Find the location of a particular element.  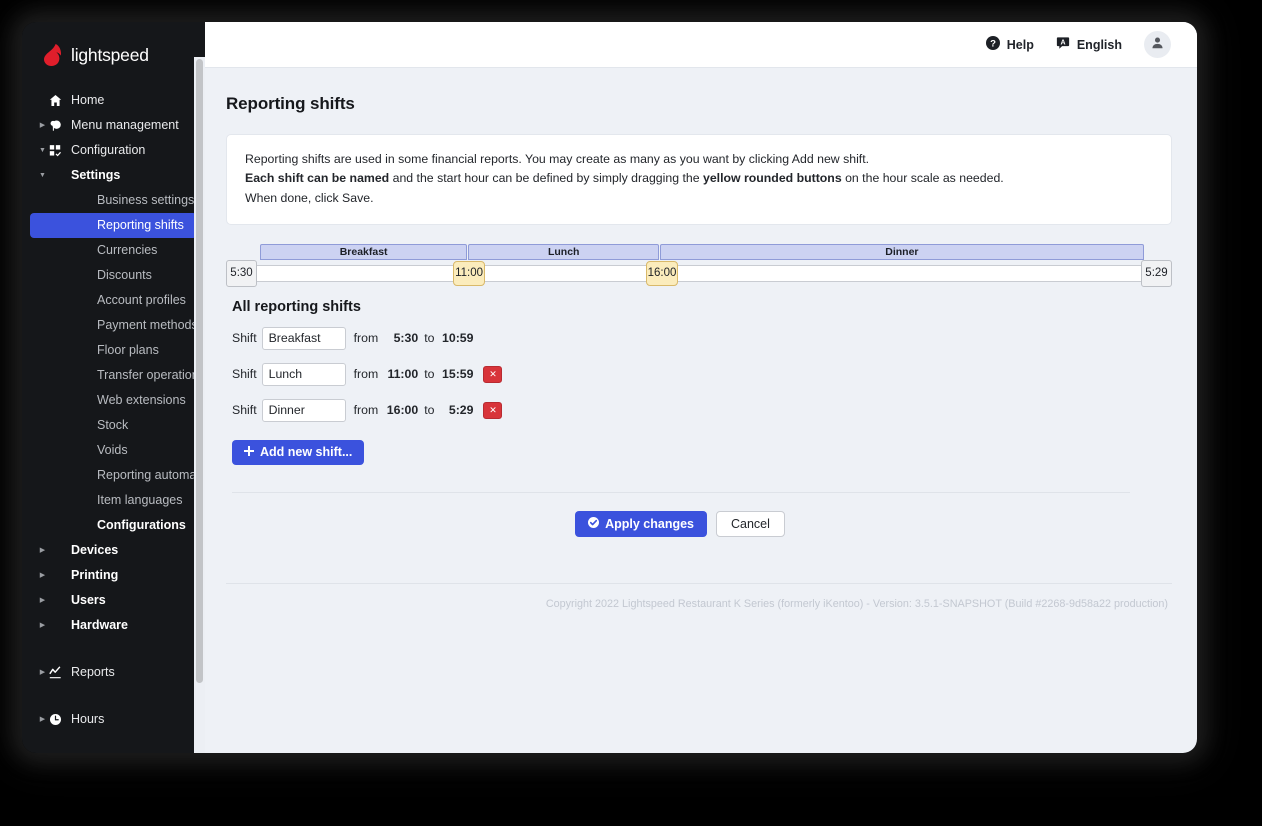

sidebar-scrollbar-track is located at coordinates (199, 405).